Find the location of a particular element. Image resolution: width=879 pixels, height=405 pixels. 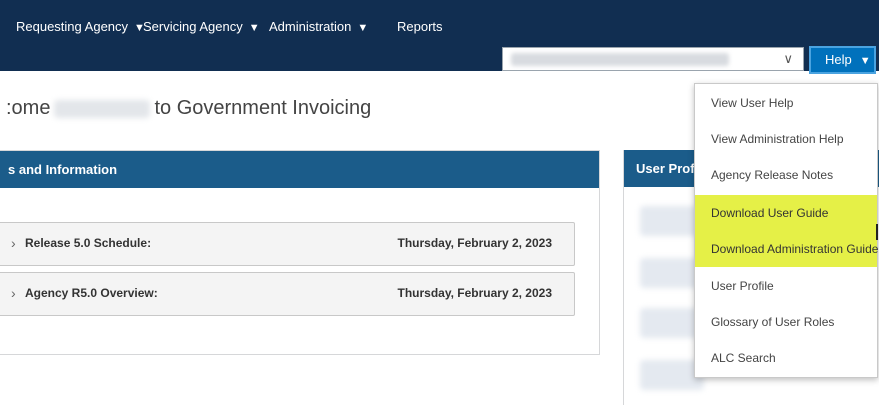

nav-label: Administration is located at coordinates (310, 26).